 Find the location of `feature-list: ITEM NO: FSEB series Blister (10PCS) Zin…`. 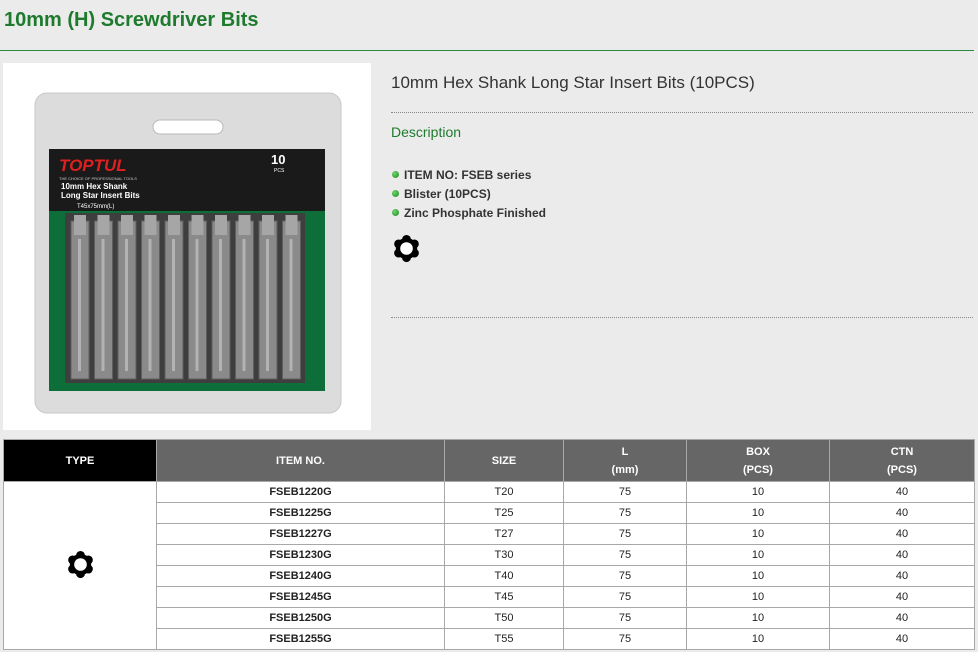

feature-list: ITEM NO: FSEB series Blister (10PCS) Zin… is located at coordinates (469, 193).